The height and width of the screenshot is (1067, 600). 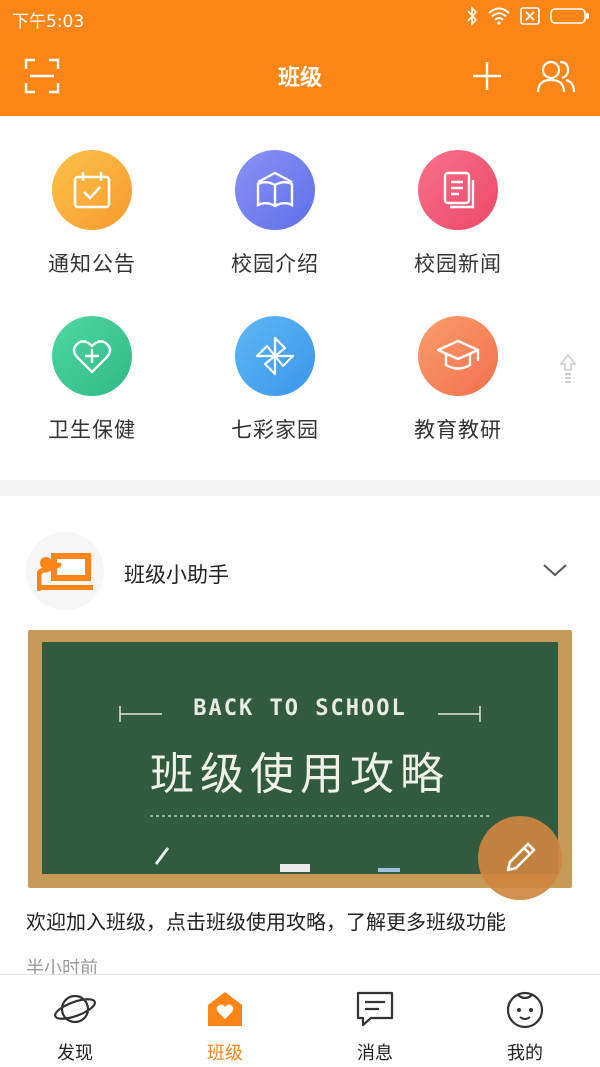 What do you see at coordinates (92, 264) in the screenshot?
I see `grid-label: 通知公告` at bounding box center [92, 264].